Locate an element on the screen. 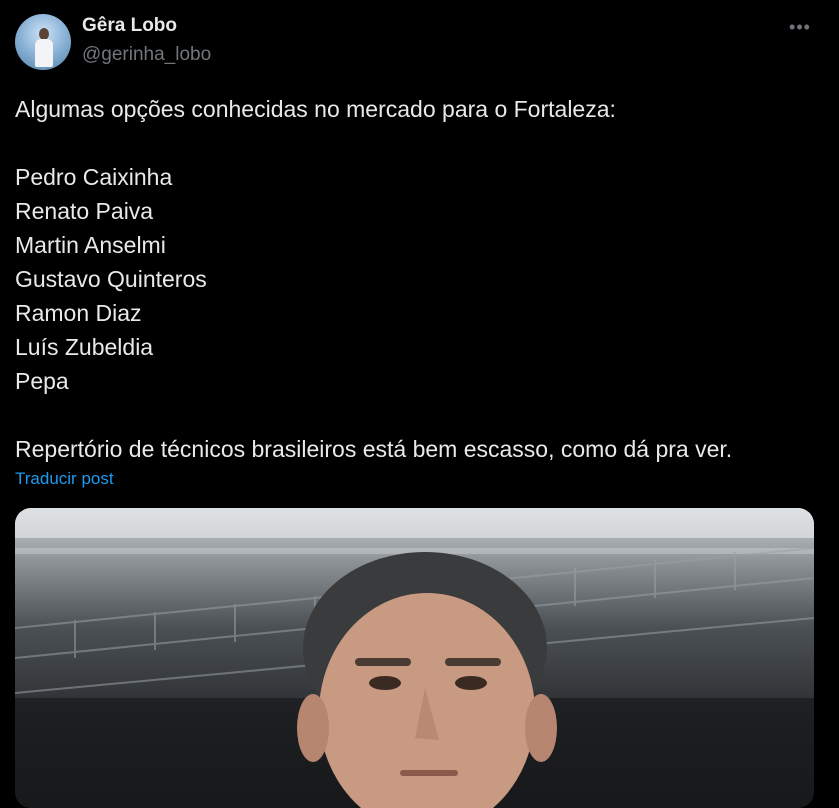  author-handle: @gerinha_lobo is located at coordinates (146, 55).